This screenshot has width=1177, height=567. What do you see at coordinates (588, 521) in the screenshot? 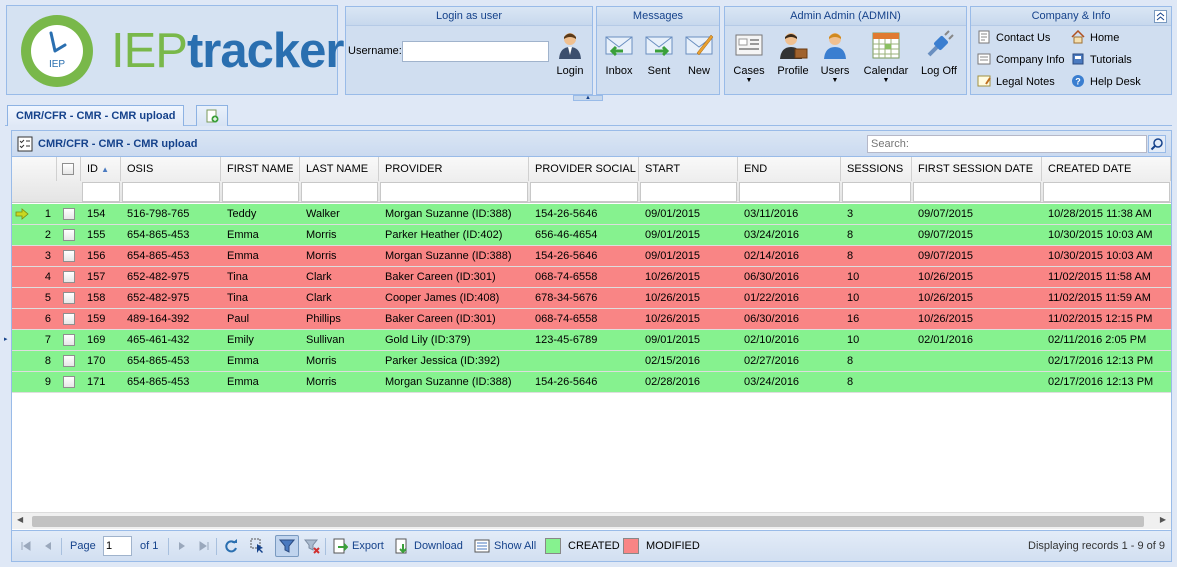
I see `scrollbar-thumb` at bounding box center [588, 521].